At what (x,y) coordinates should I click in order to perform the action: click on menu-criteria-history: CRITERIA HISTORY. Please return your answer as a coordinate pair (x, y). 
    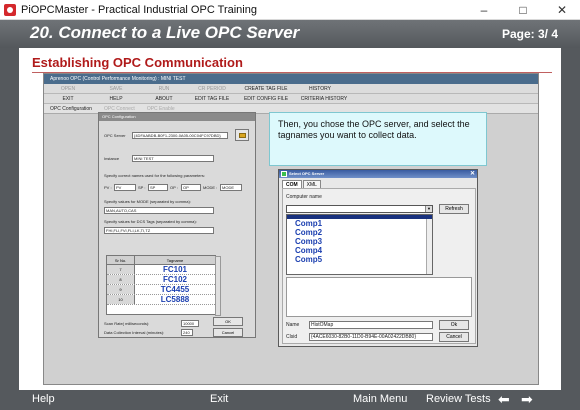
    Looking at the image, I should click on (324, 98).